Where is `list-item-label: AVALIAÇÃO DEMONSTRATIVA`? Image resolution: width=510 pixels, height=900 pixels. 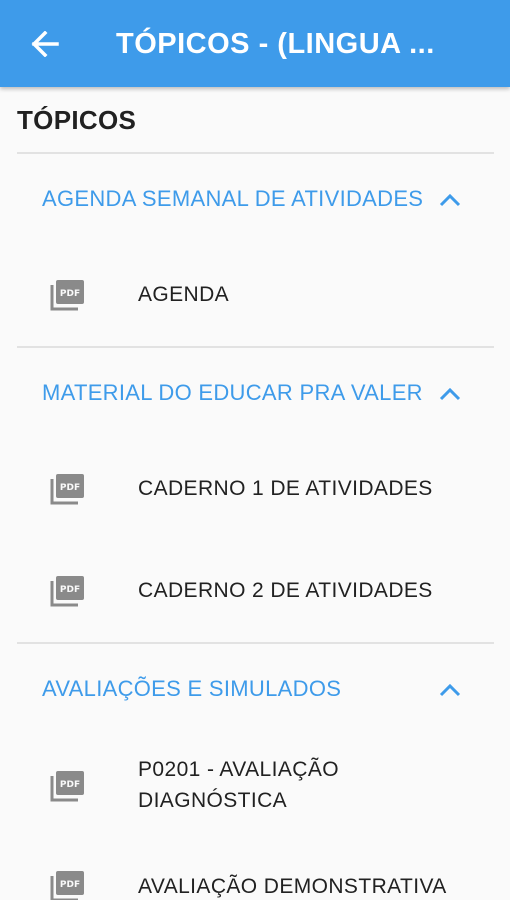 list-item-label: AVALIAÇÃO DEMONSTRATIVA is located at coordinates (292, 886).